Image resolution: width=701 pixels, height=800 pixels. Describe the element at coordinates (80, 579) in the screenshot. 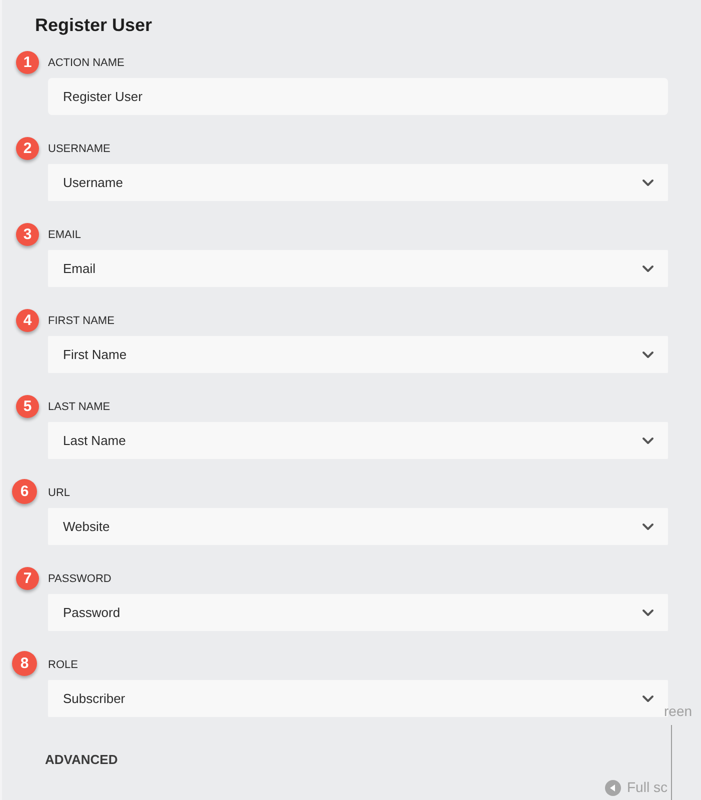

I see `field-label: PASSWORD` at that location.